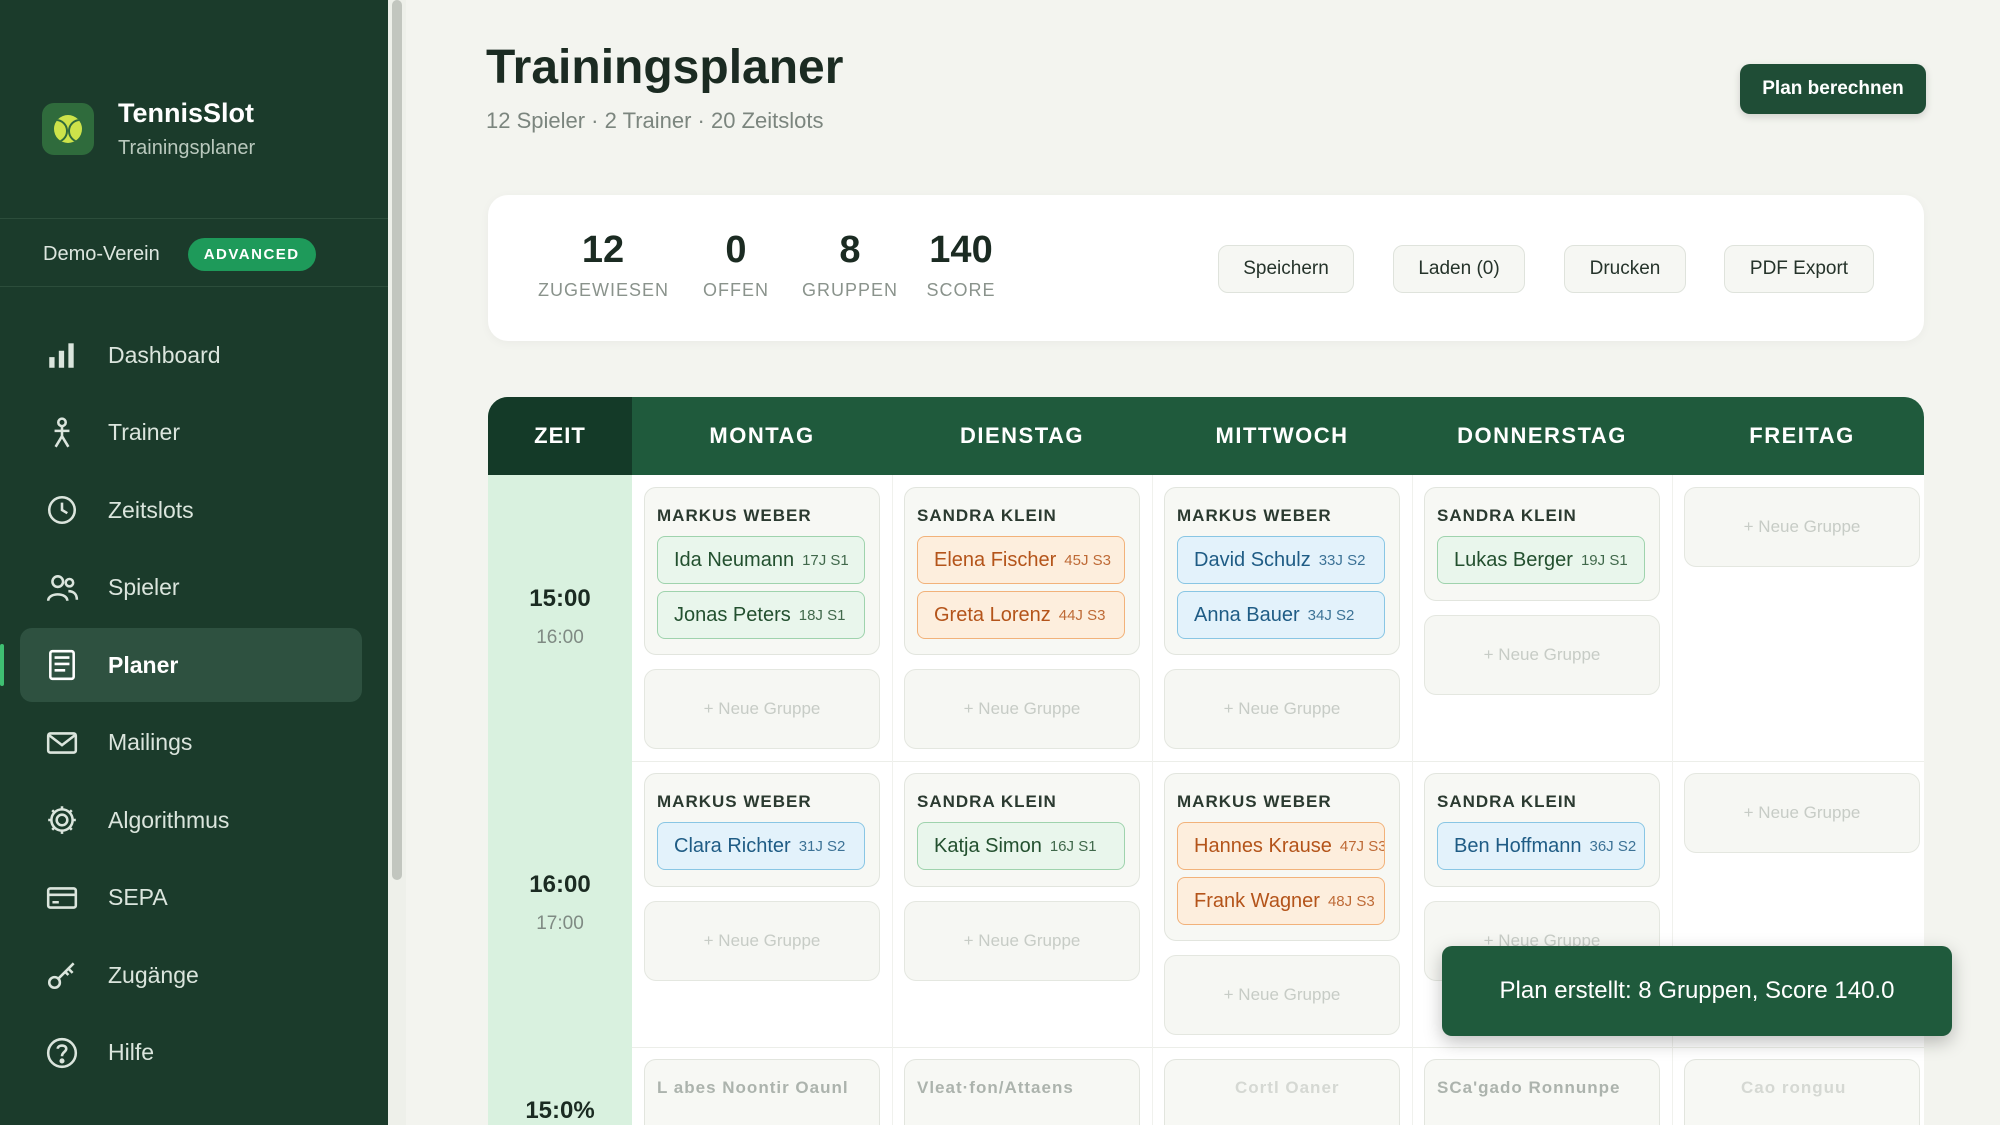  I want to click on mail-icon, so click(62, 743).